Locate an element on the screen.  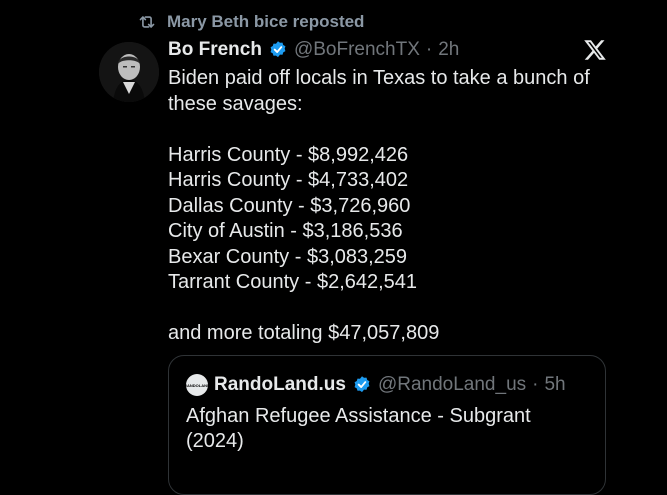
repost-indicator: Mary Beth bice reposted is located at coordinates (250, 22).